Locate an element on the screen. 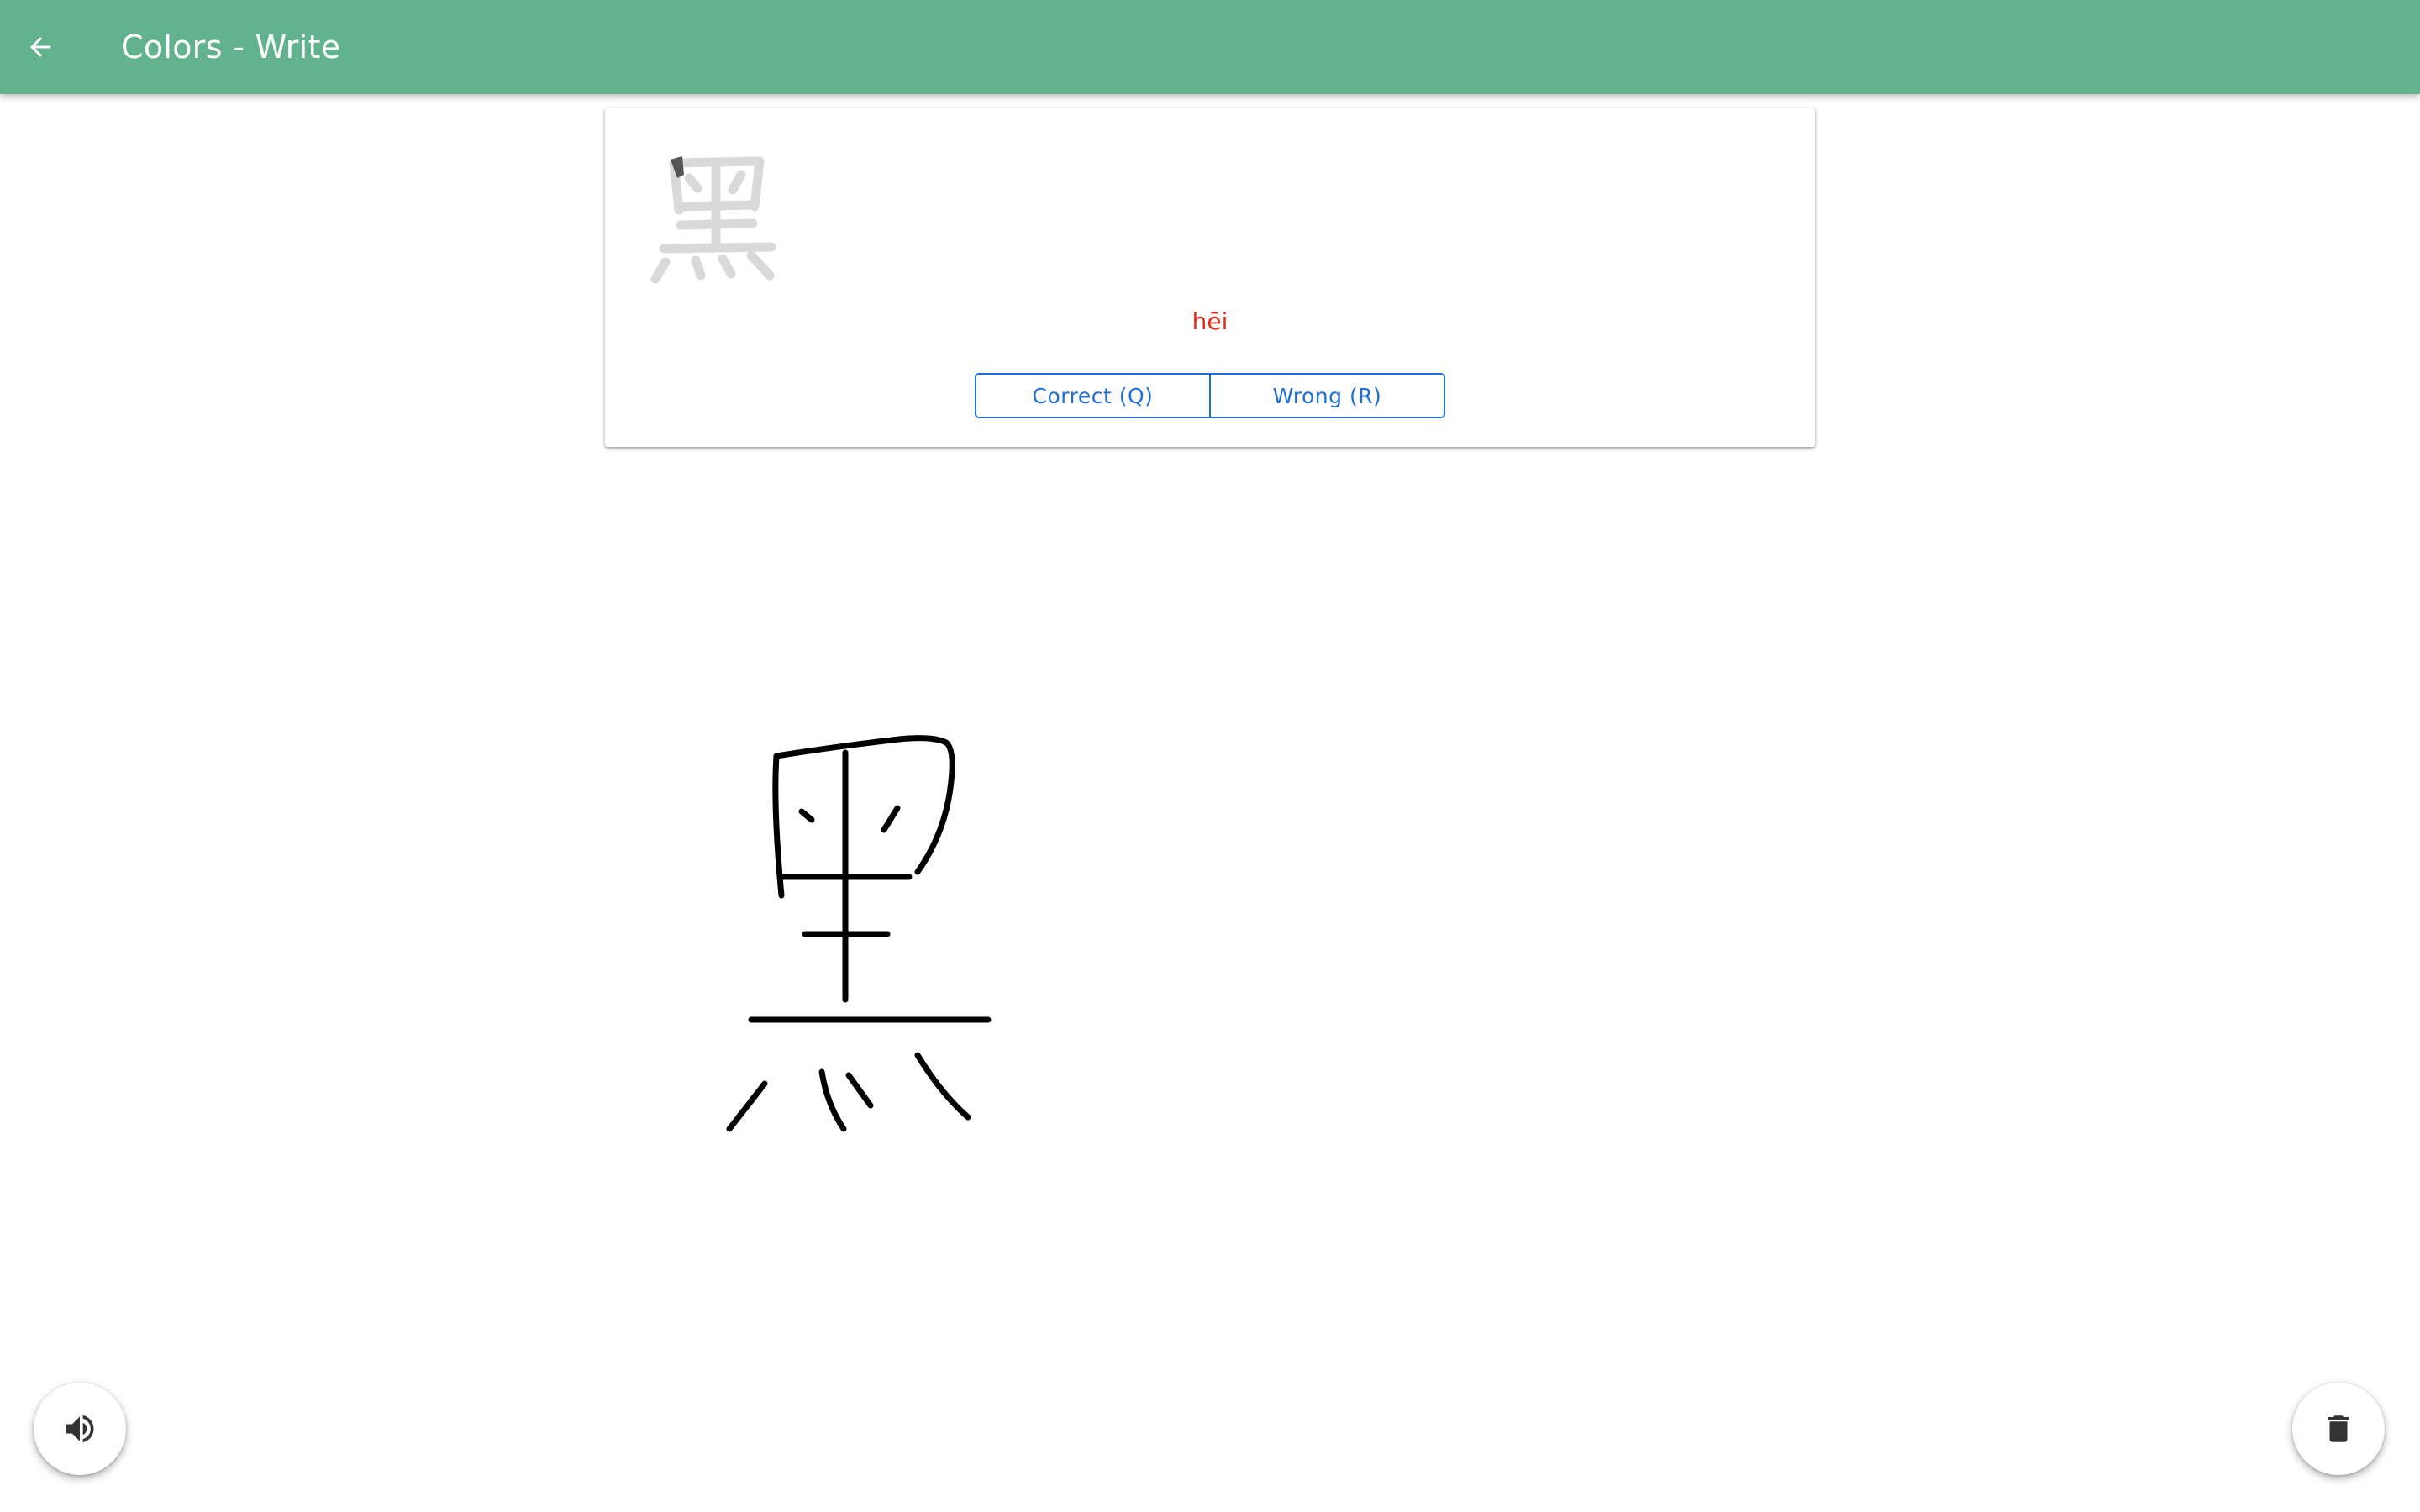 The width and height of the screenshot is (2420, 1512). arrow-left-icon is located at coordinates (40, 47).